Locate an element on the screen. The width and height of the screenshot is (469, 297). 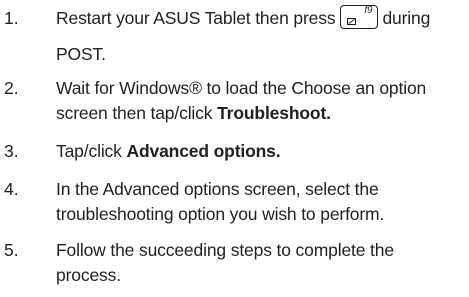
step-text: Tap/click Advanced options. is located at coordinates (258, 151).